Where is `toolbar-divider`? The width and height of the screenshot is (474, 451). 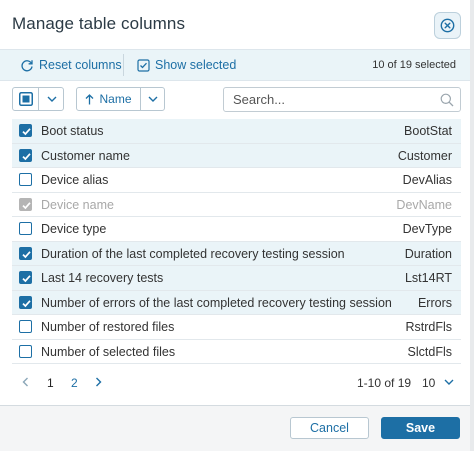
toolbar-divider is located at coordinates (123, 65).